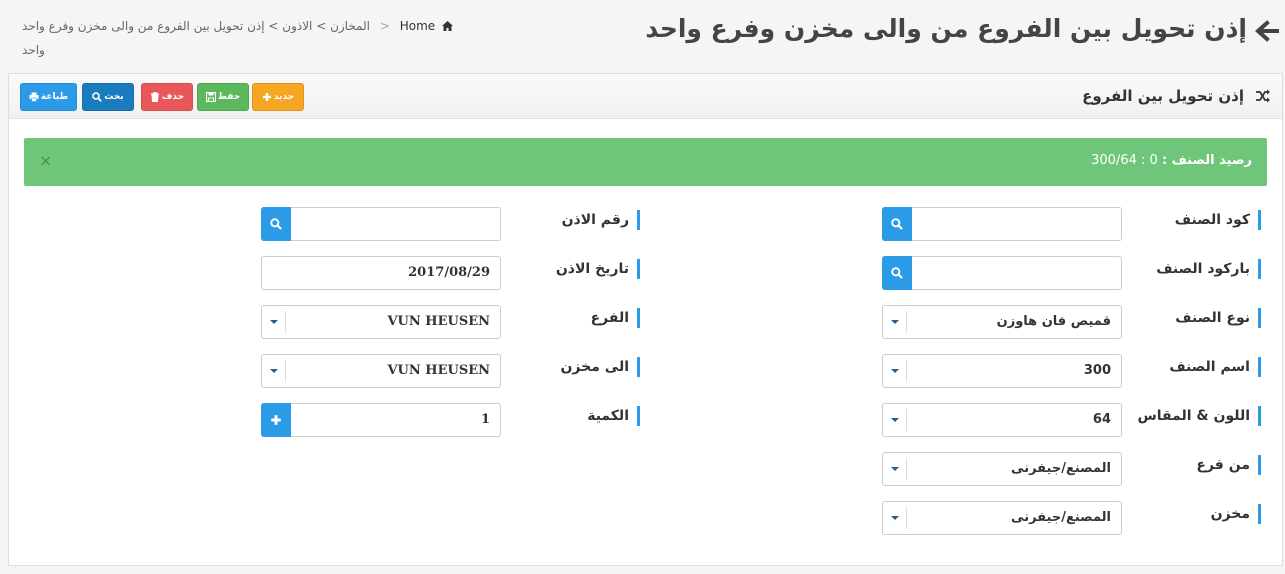  Describe the element at coordinates (173, 97) in the screenshot. I see `delete-label: حذف` at that location.